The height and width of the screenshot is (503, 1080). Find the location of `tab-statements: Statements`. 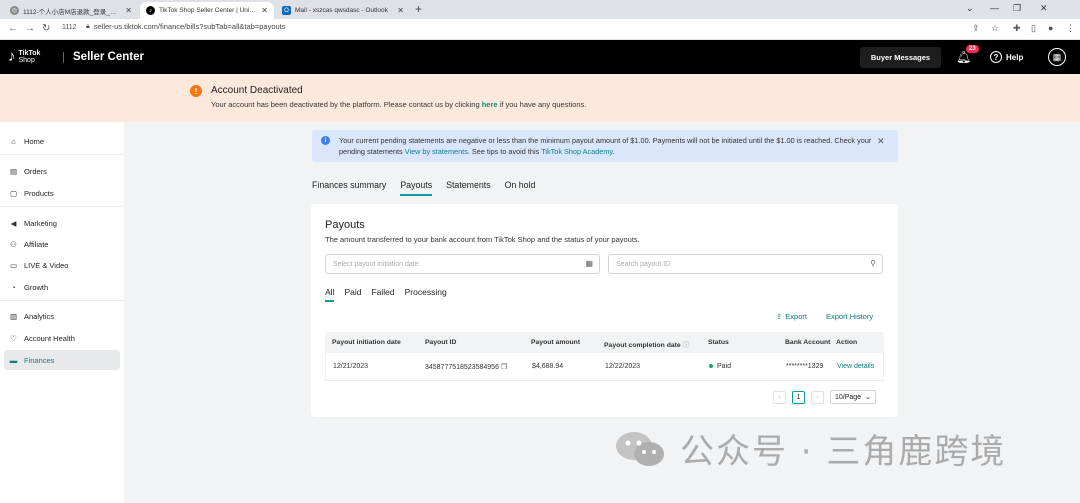

tab-statements: Statements is located at coordinates (468, 188).